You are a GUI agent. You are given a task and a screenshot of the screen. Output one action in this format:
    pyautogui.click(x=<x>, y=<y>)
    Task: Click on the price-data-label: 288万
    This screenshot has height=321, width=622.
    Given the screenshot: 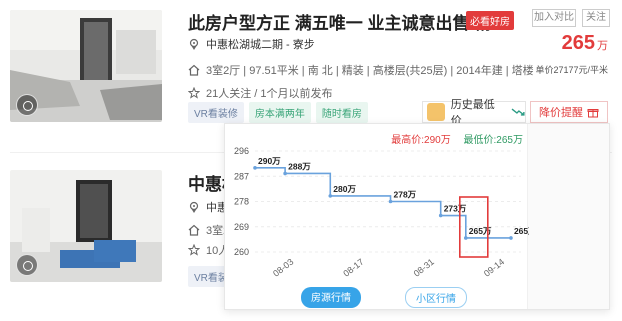 What is the action you would take?
    pyautogui.click(x=299, y=166)
    